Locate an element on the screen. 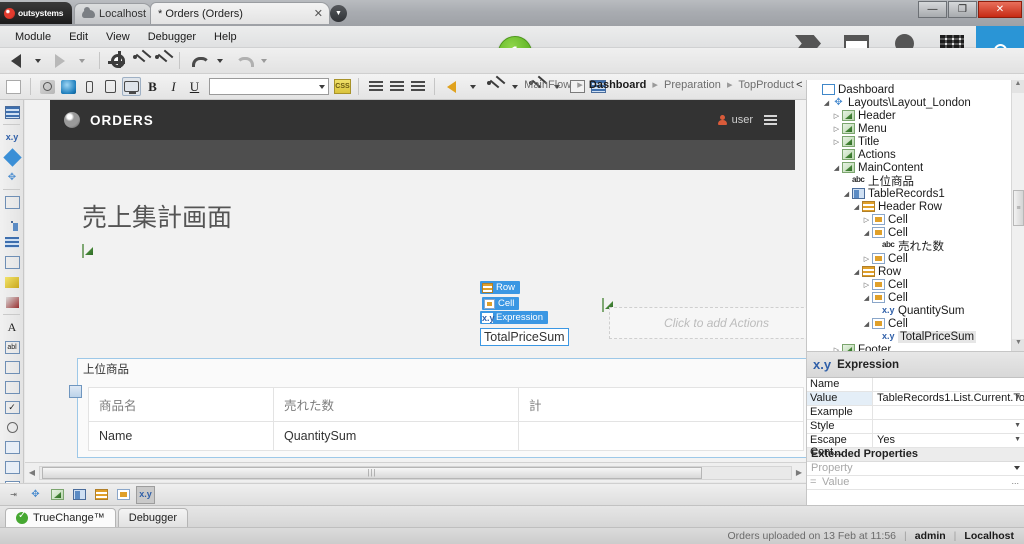 This screenshot has height=544, width=1024. settings-button is located at coordinates (117, 60).